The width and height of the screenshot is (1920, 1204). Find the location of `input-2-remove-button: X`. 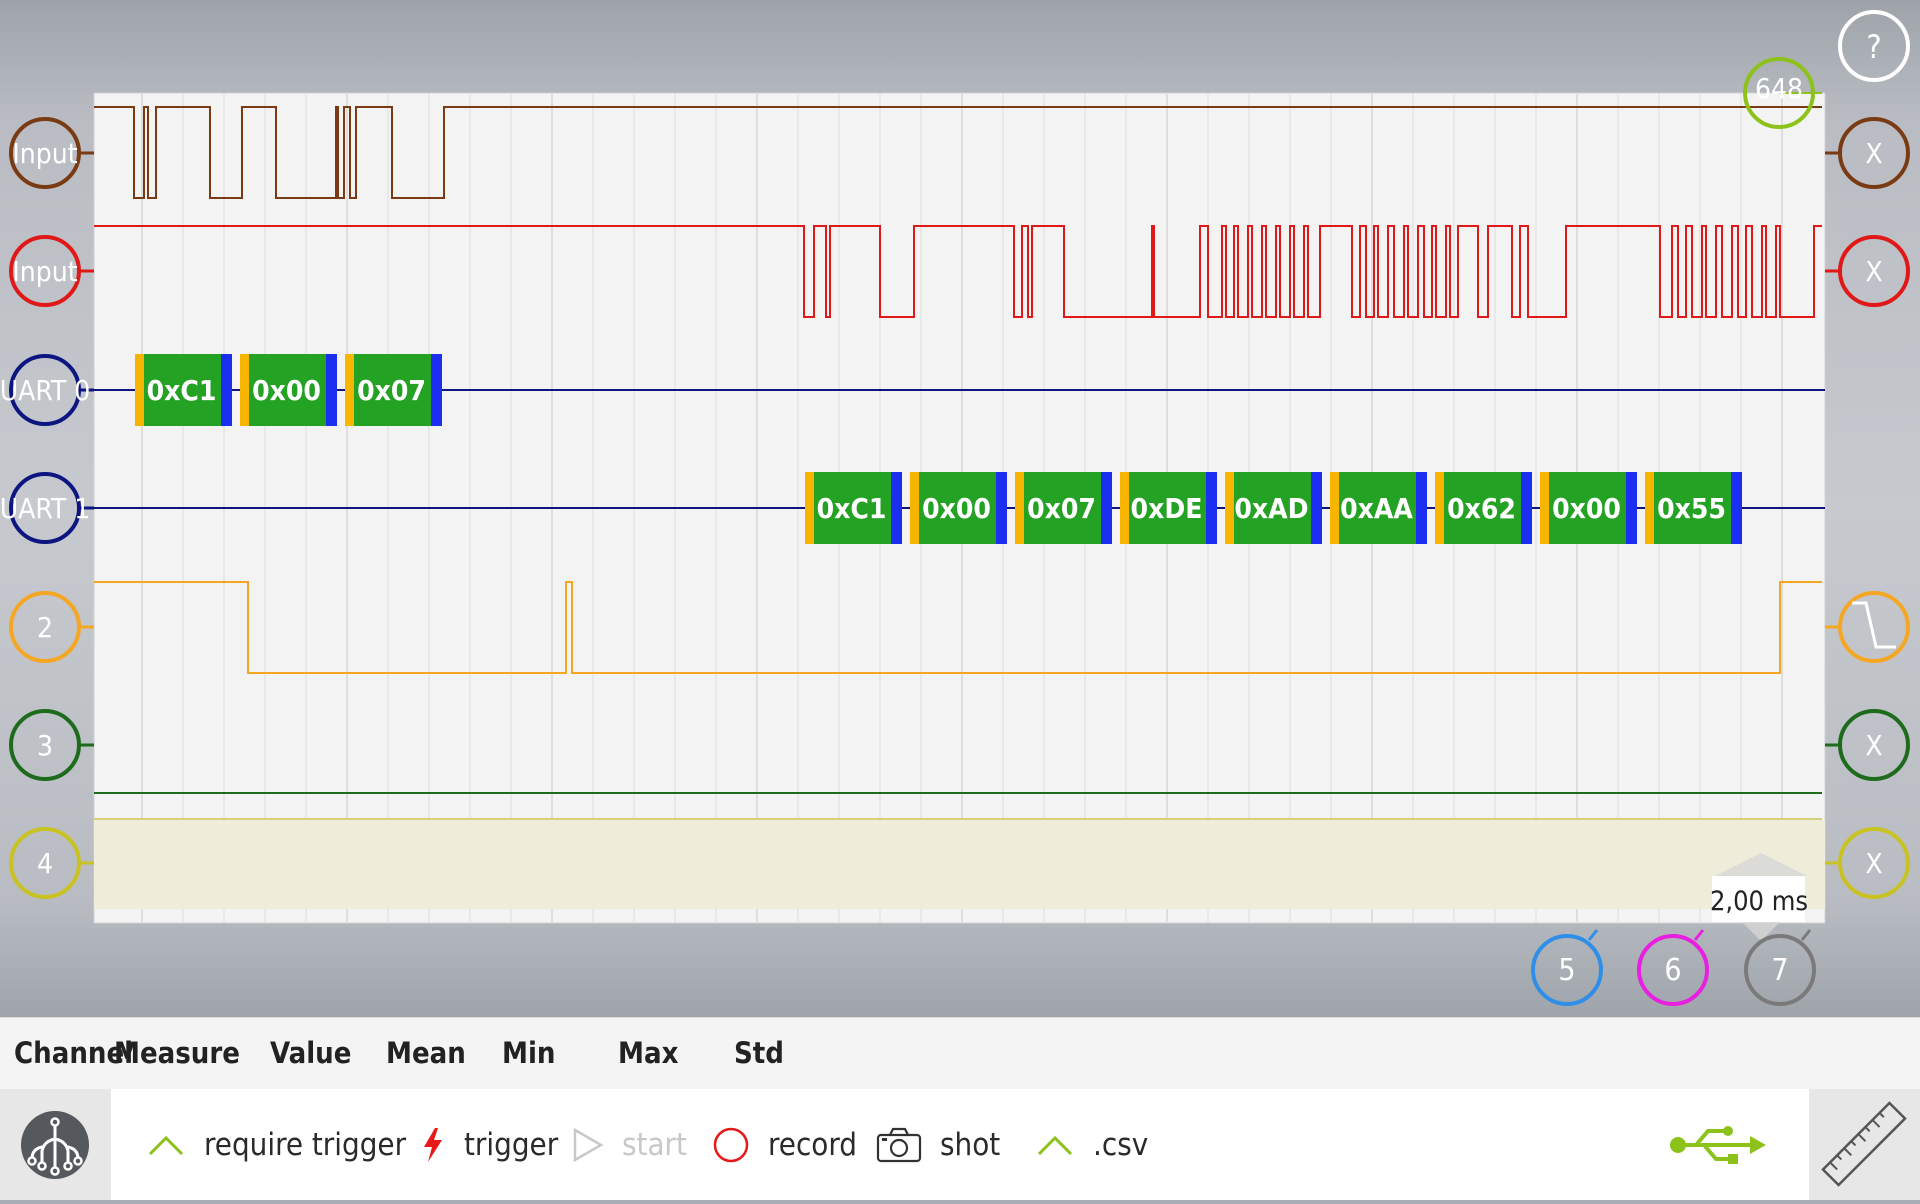

input-2-remove-button: X is located at coordinates (1867, 271).